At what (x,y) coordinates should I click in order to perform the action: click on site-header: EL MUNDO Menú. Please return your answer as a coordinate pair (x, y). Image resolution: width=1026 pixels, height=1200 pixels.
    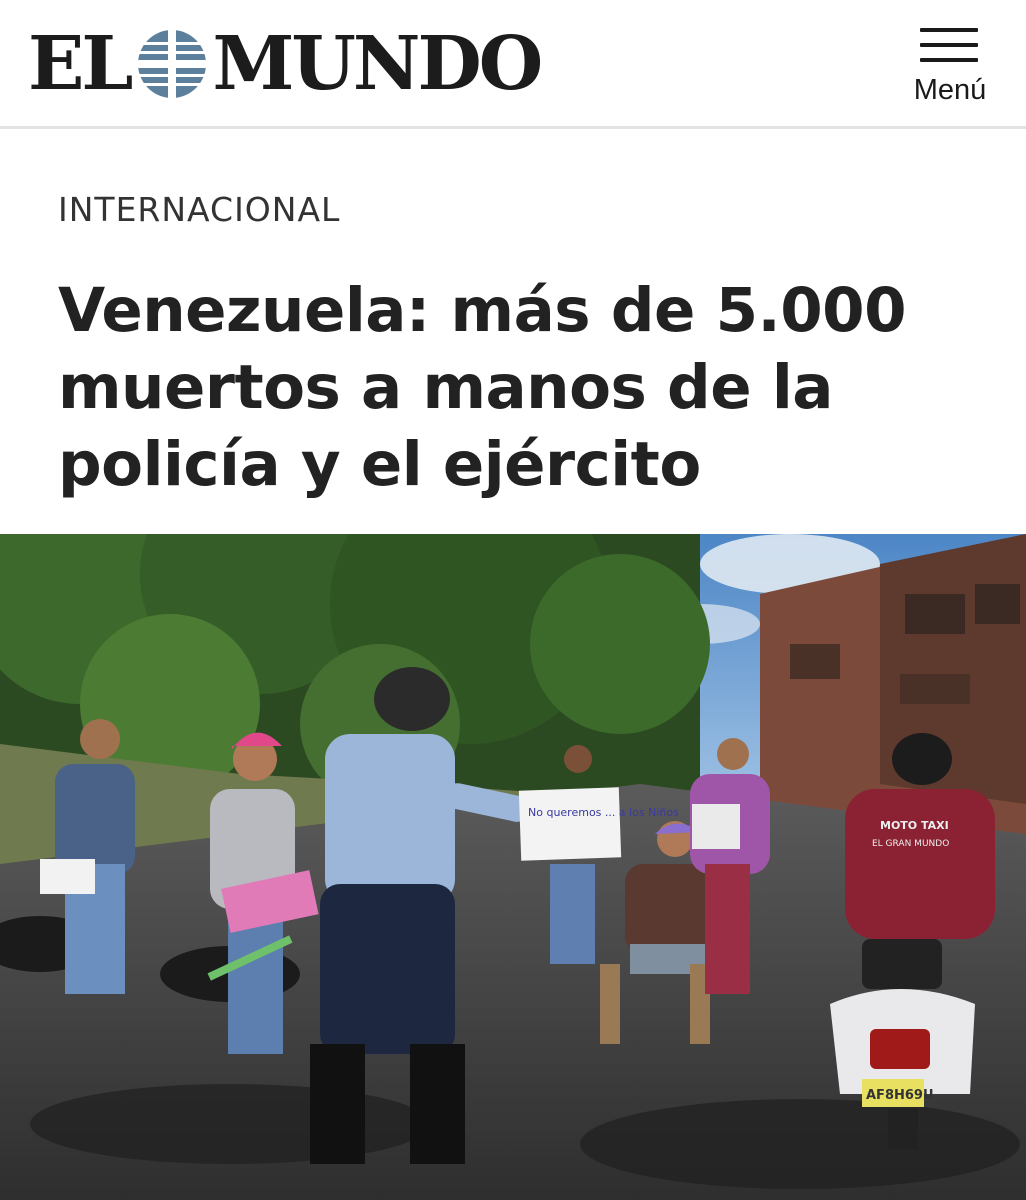
    Looking at the image, I should click on (513, 64).